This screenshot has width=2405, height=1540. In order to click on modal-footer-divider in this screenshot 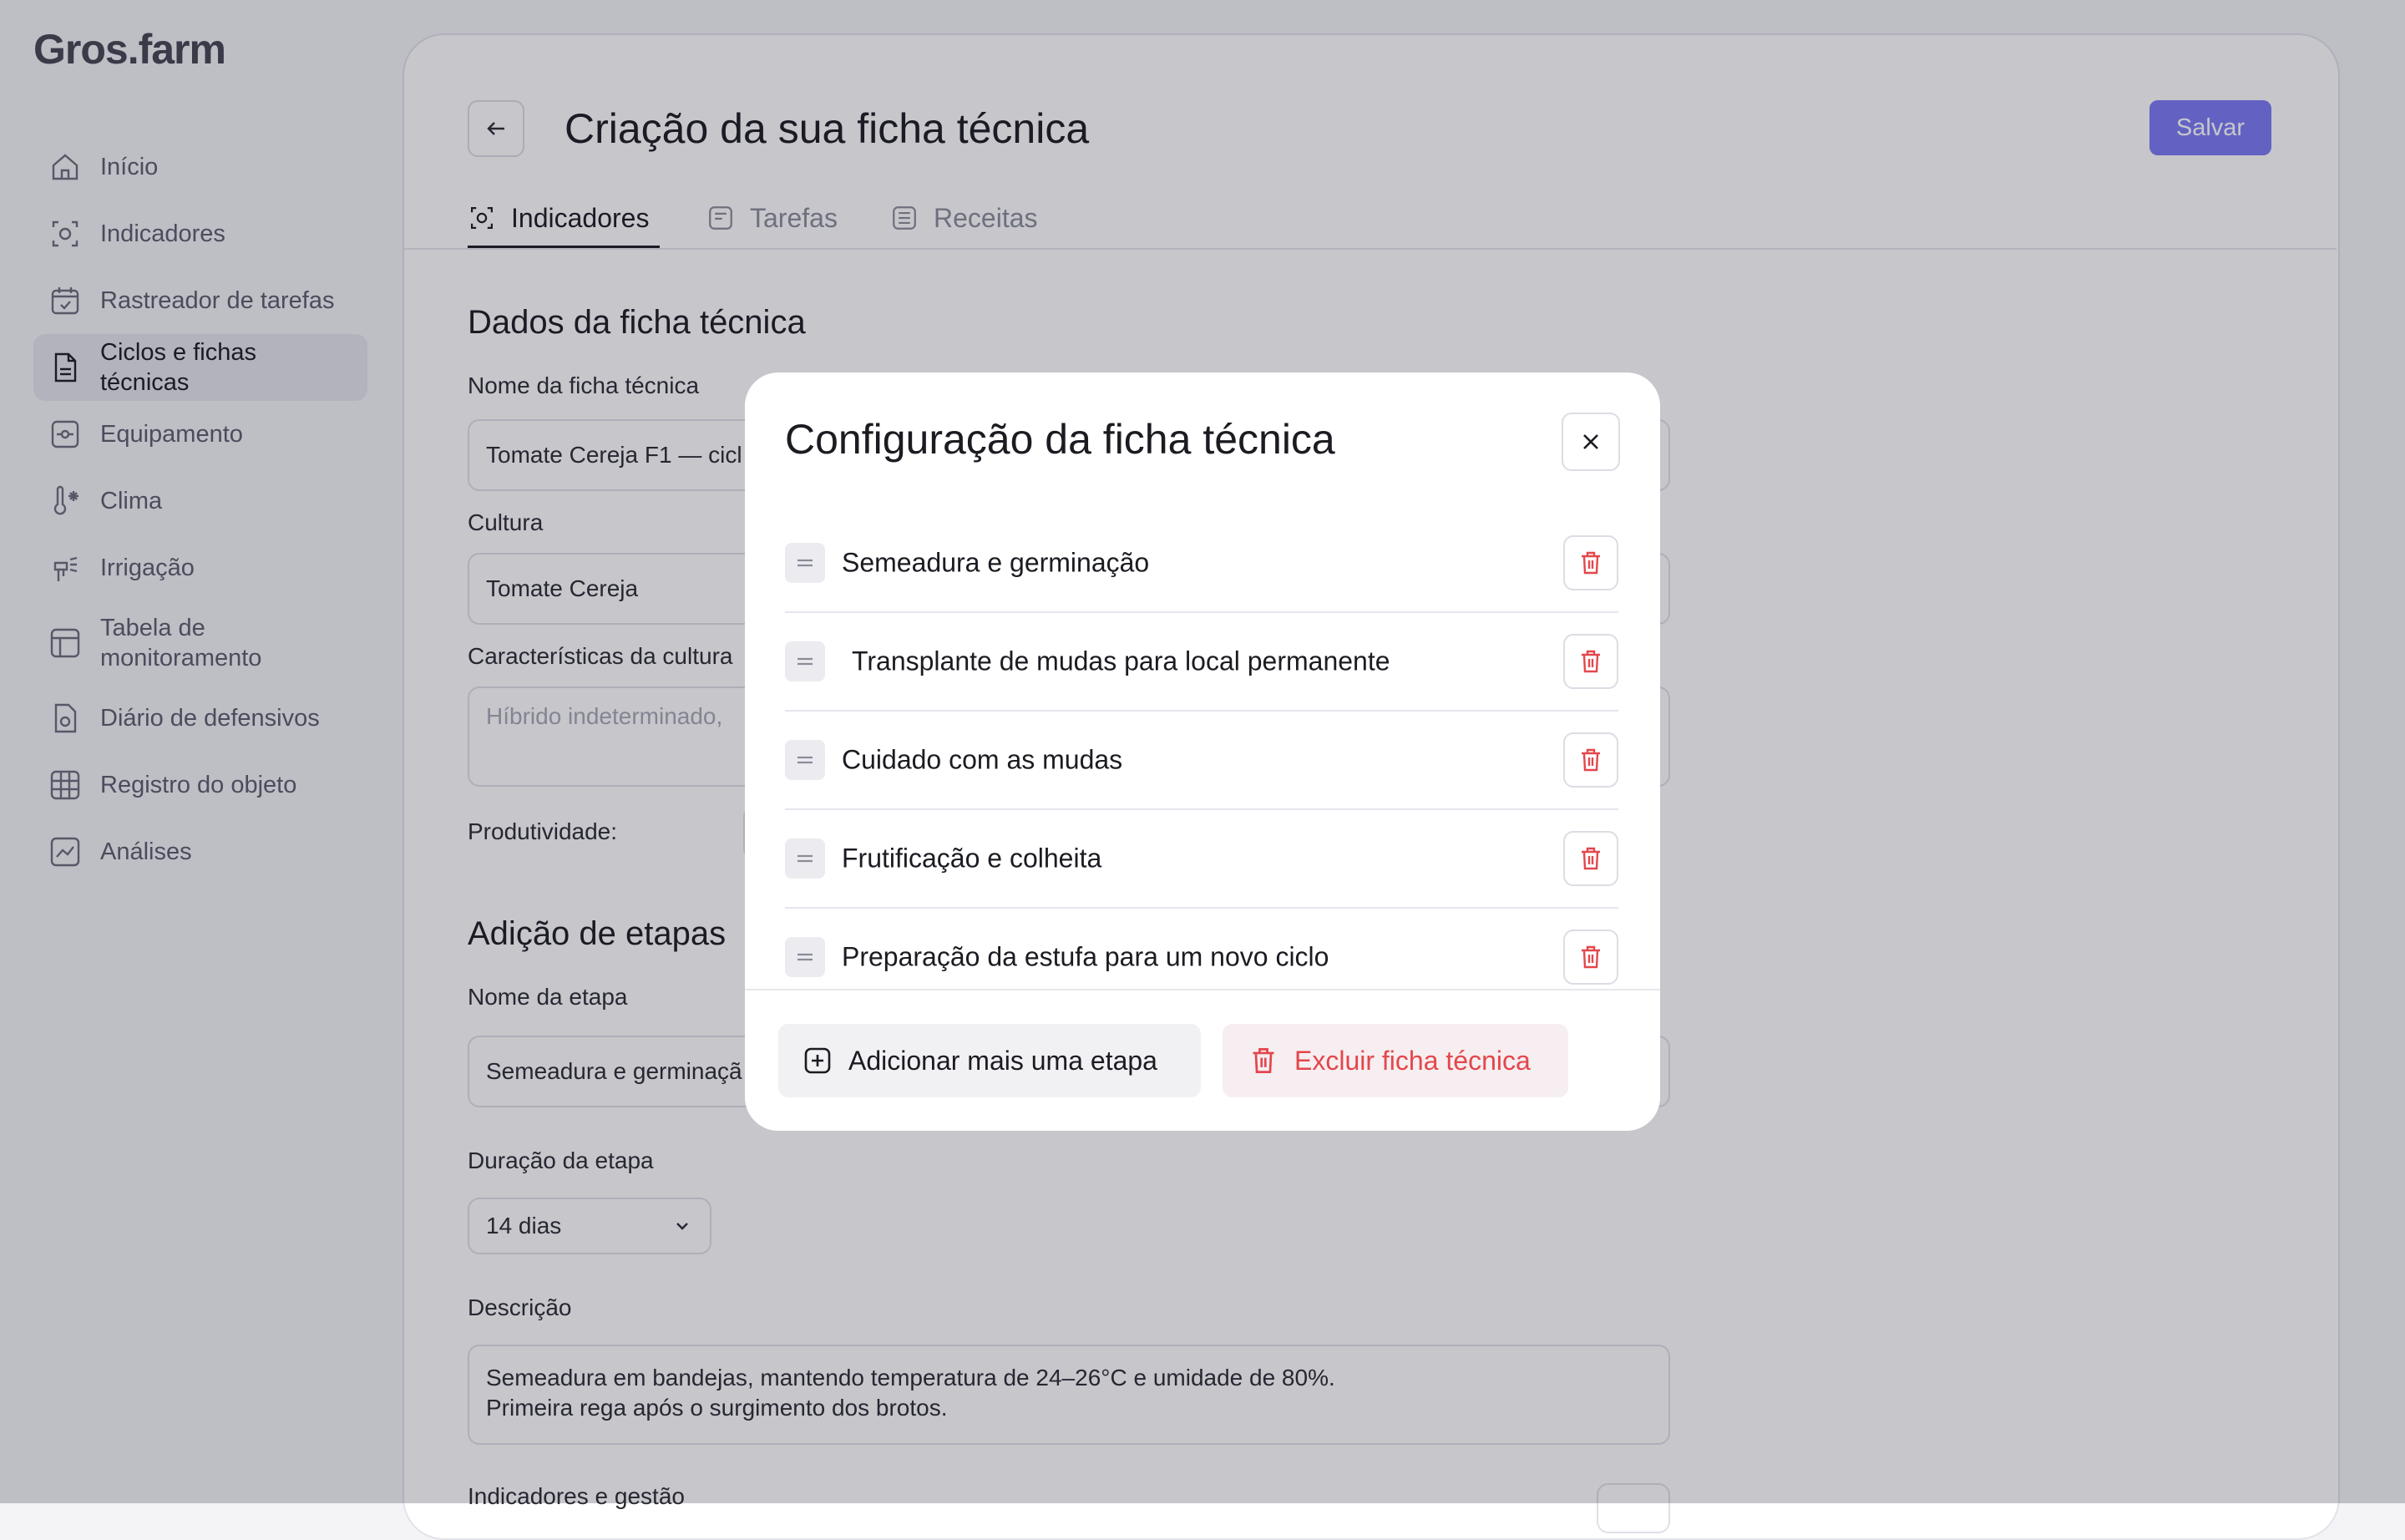, I will do `click(1202, 990)`.